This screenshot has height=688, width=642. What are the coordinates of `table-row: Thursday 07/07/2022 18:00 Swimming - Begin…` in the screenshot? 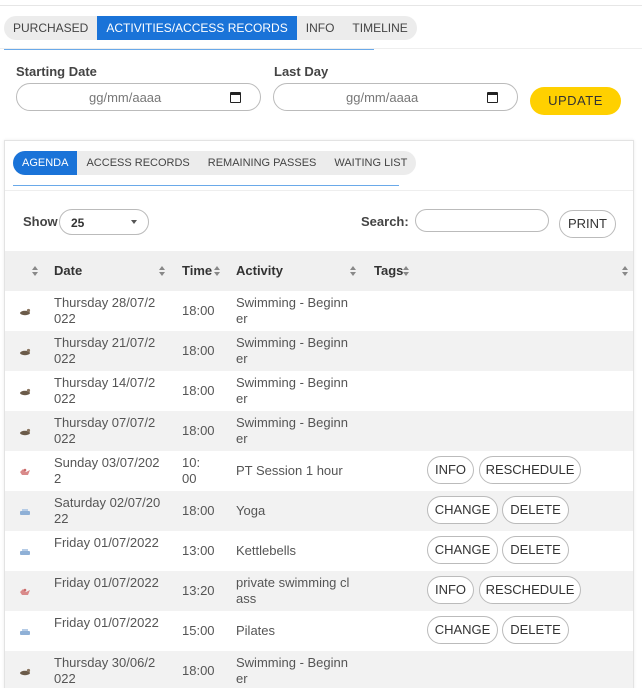 It's located at (319, 431).